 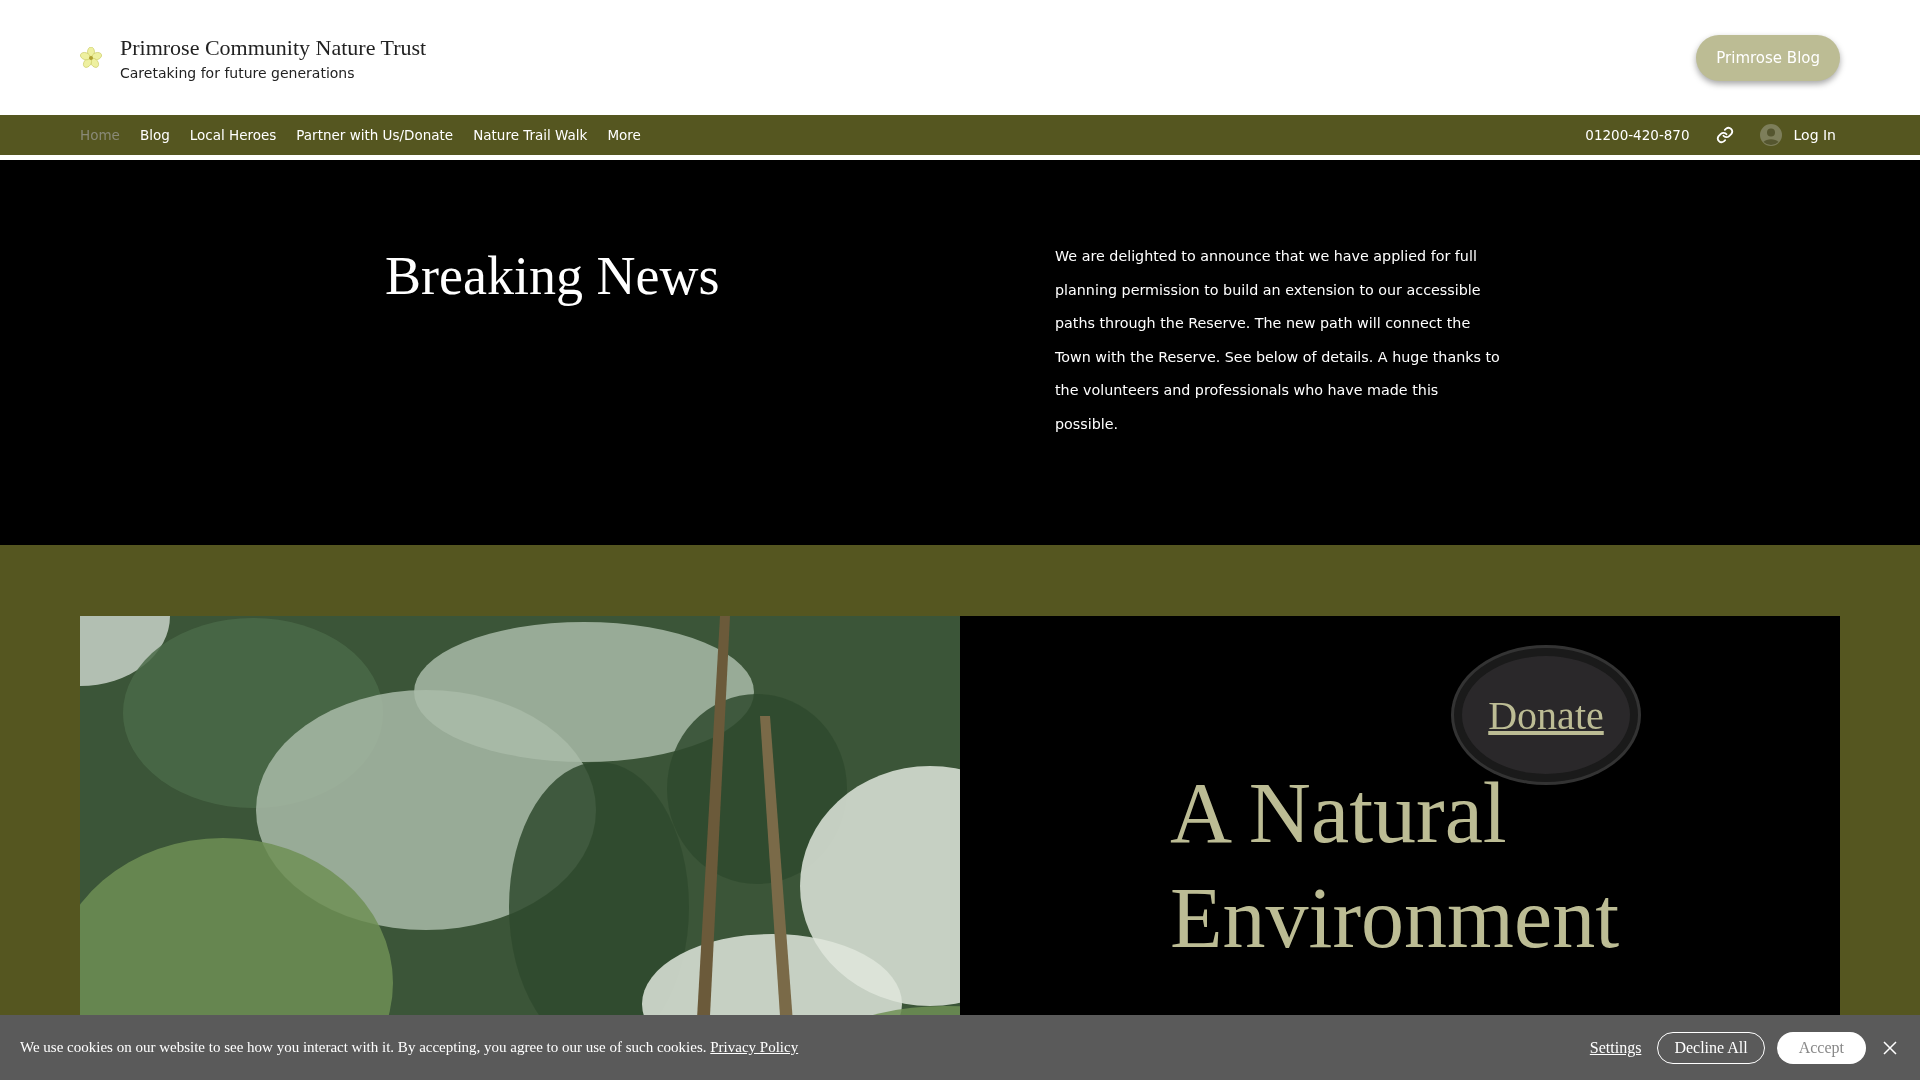 What do you see at coordinates (375, 135) in the screenshot?
I see `nav-link: Partner with Us/Donate` at bounding box center [375, 135].